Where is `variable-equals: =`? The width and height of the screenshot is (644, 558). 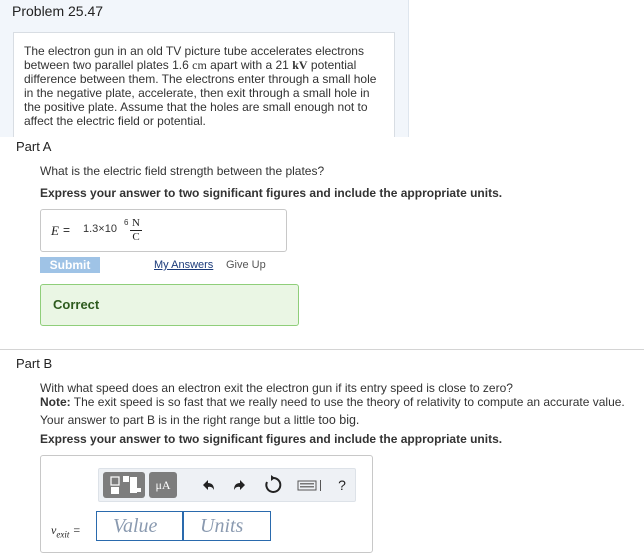 variable-equals: = is located at coordinates (77, 530).